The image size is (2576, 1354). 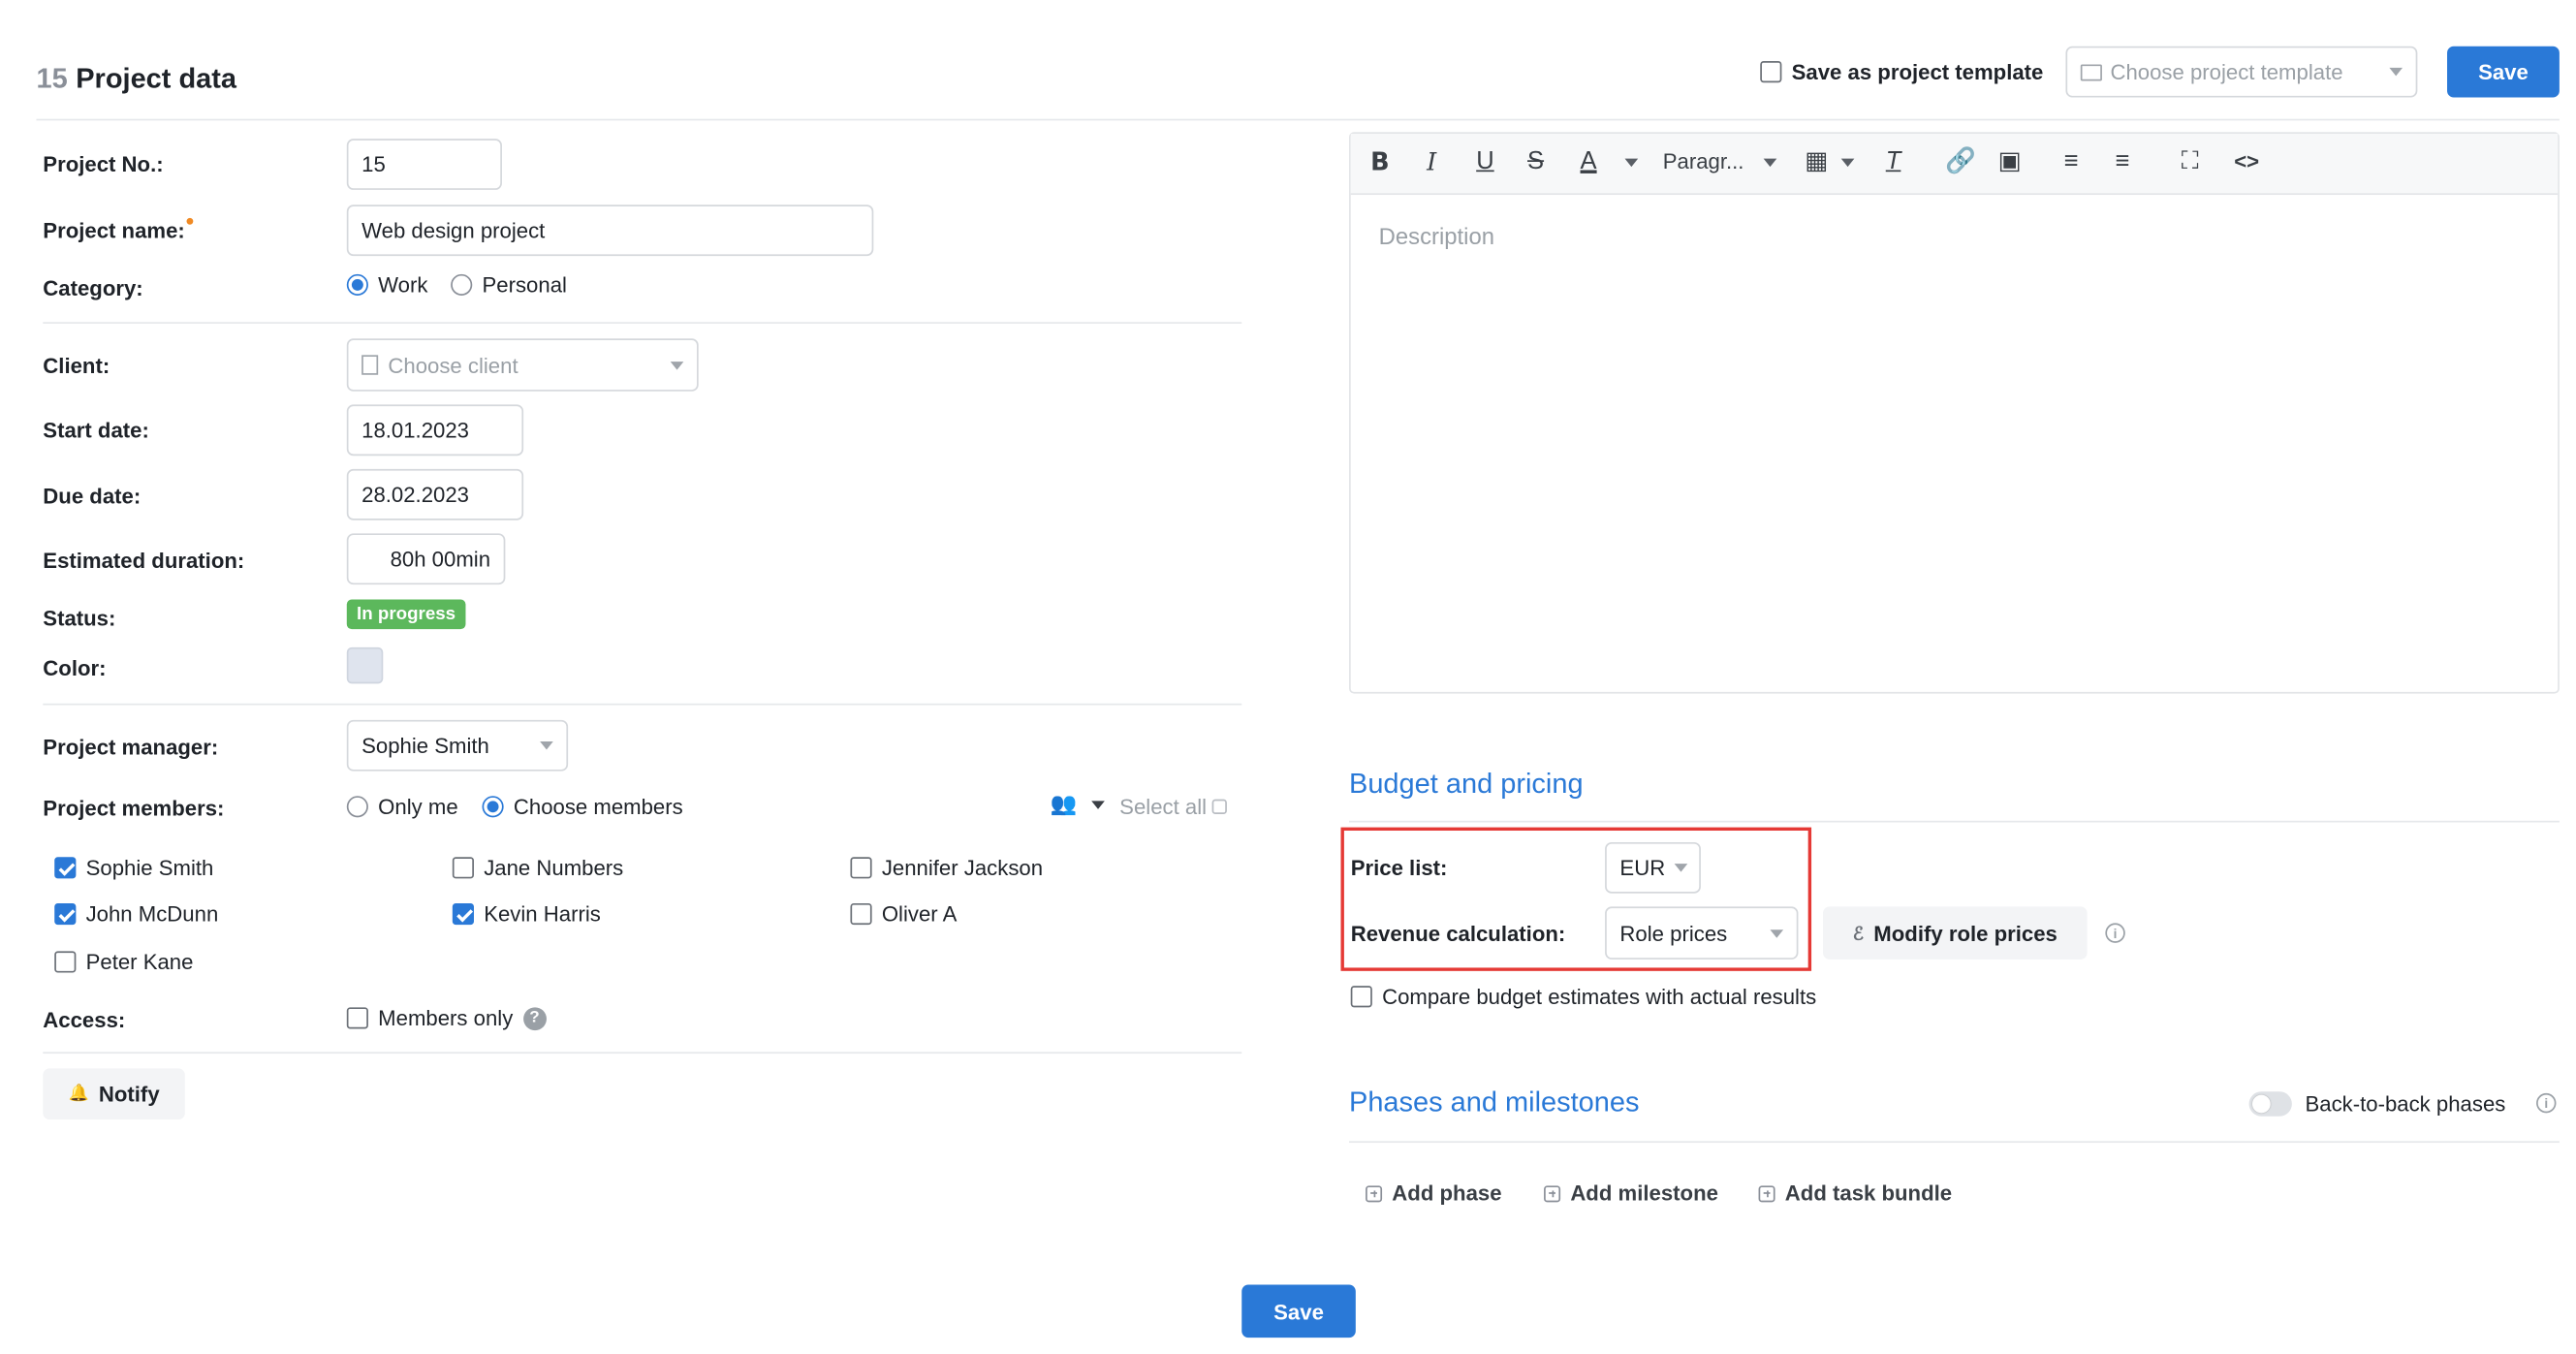 What do you see at coordinates (1219, 806) in the screenshot?
I see `select-all-checkbox` at bounding box center [1219, 806].